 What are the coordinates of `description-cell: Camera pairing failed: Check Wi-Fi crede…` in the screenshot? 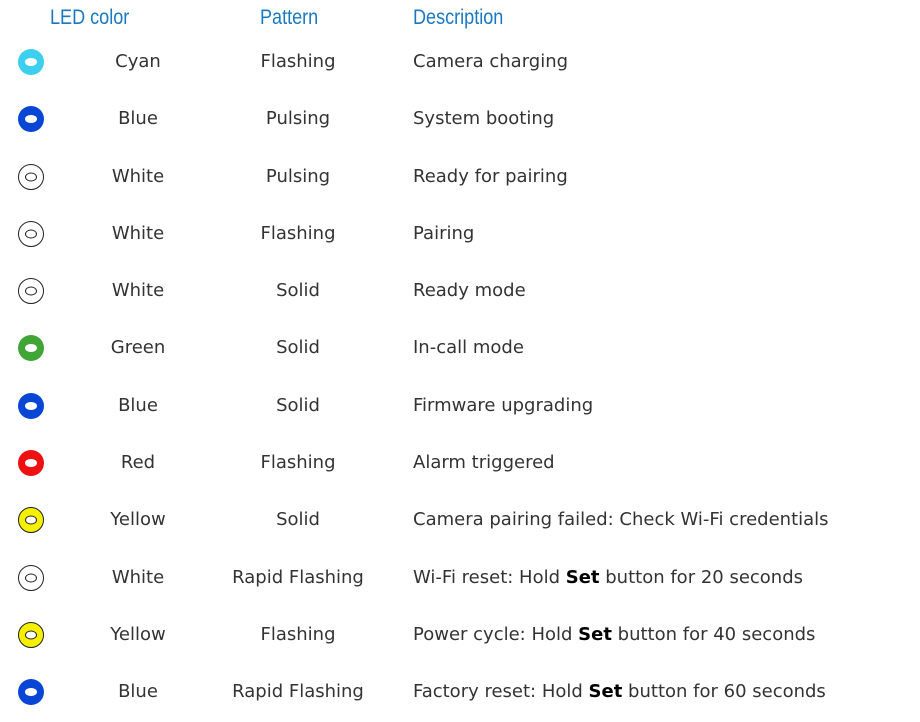 It's located at (621, 520).